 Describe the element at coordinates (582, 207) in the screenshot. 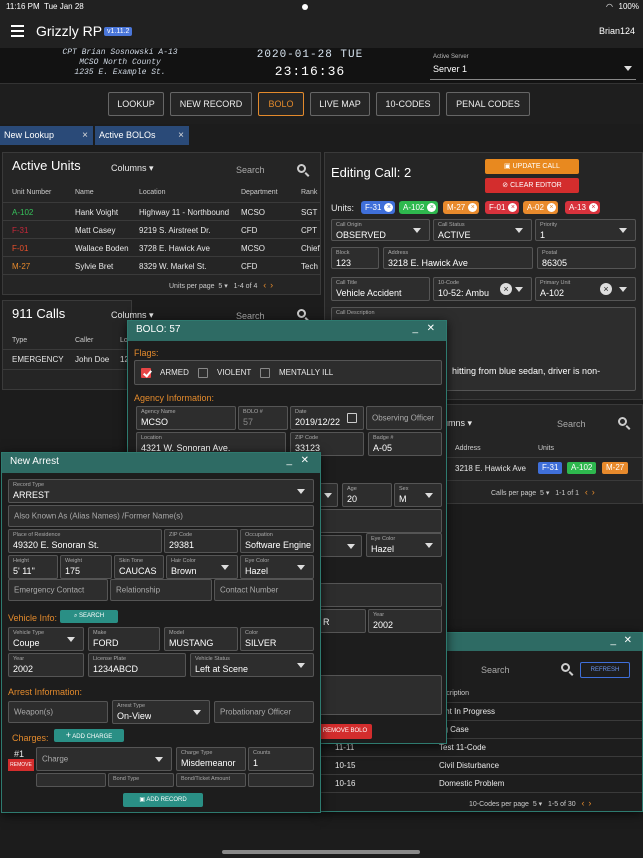

I see `unit-chip: A-13 ×` at that location.